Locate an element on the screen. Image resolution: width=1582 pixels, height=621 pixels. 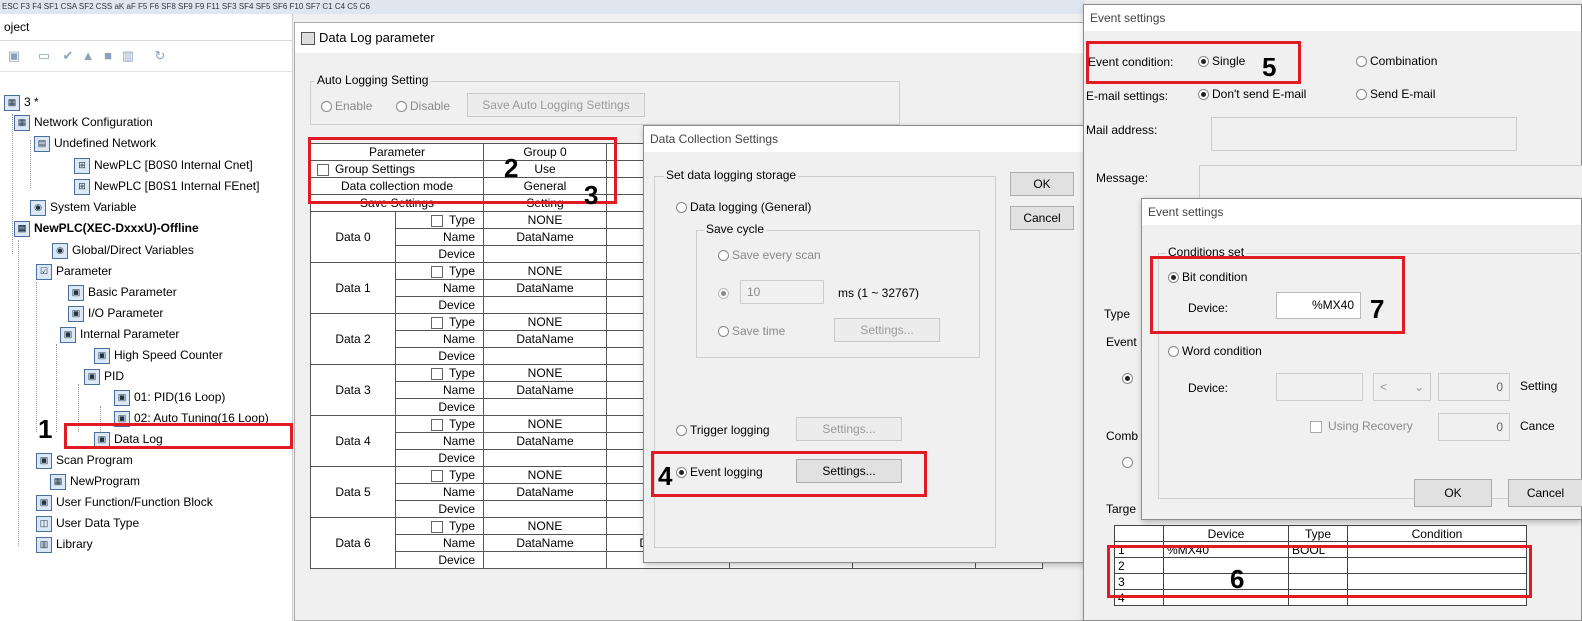
tree-item-cnet: ⊞ NewPLC [B0S0 Internal Cnet] is located at coordinates (163, 165).